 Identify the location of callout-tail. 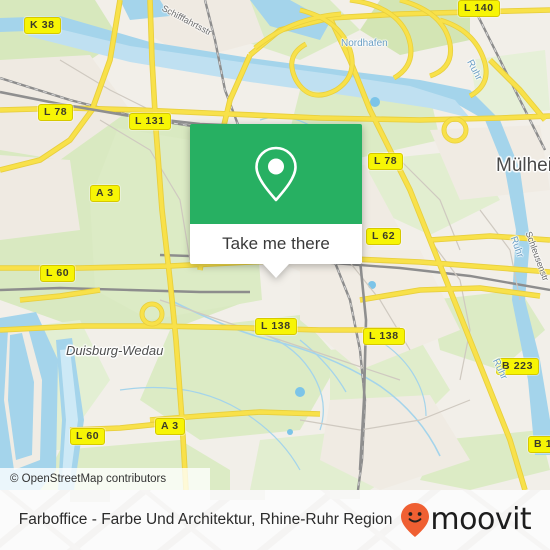
(276, 271).